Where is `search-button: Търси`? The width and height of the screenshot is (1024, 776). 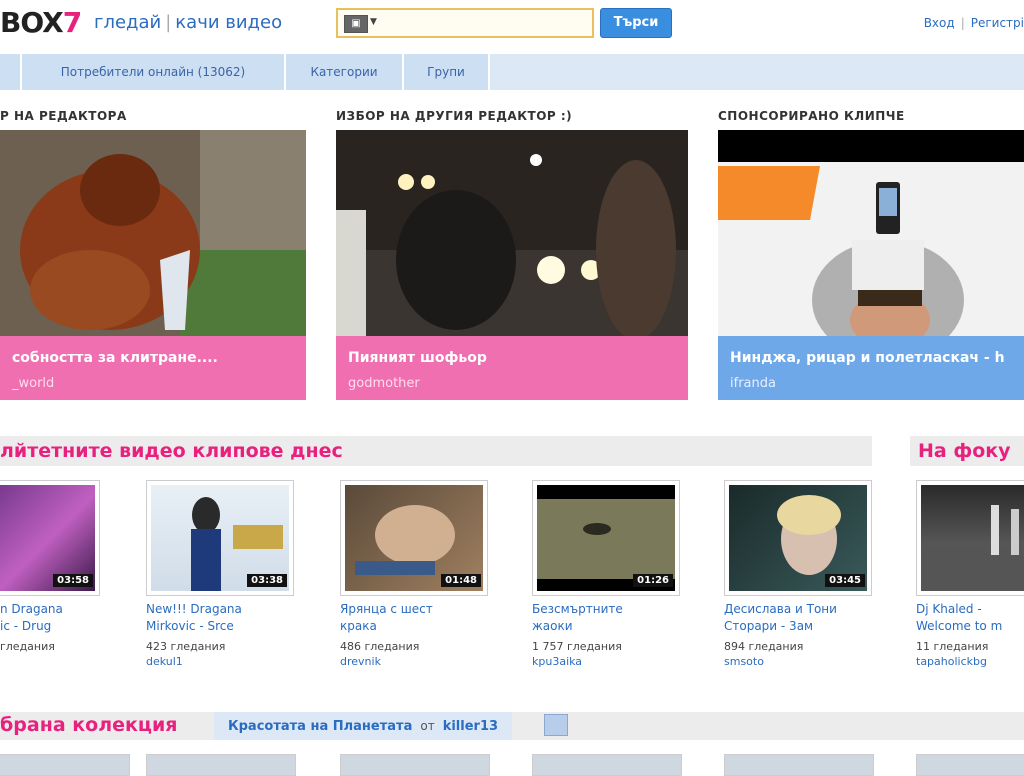 search-button: Търси is located at coordinates (636, 23).